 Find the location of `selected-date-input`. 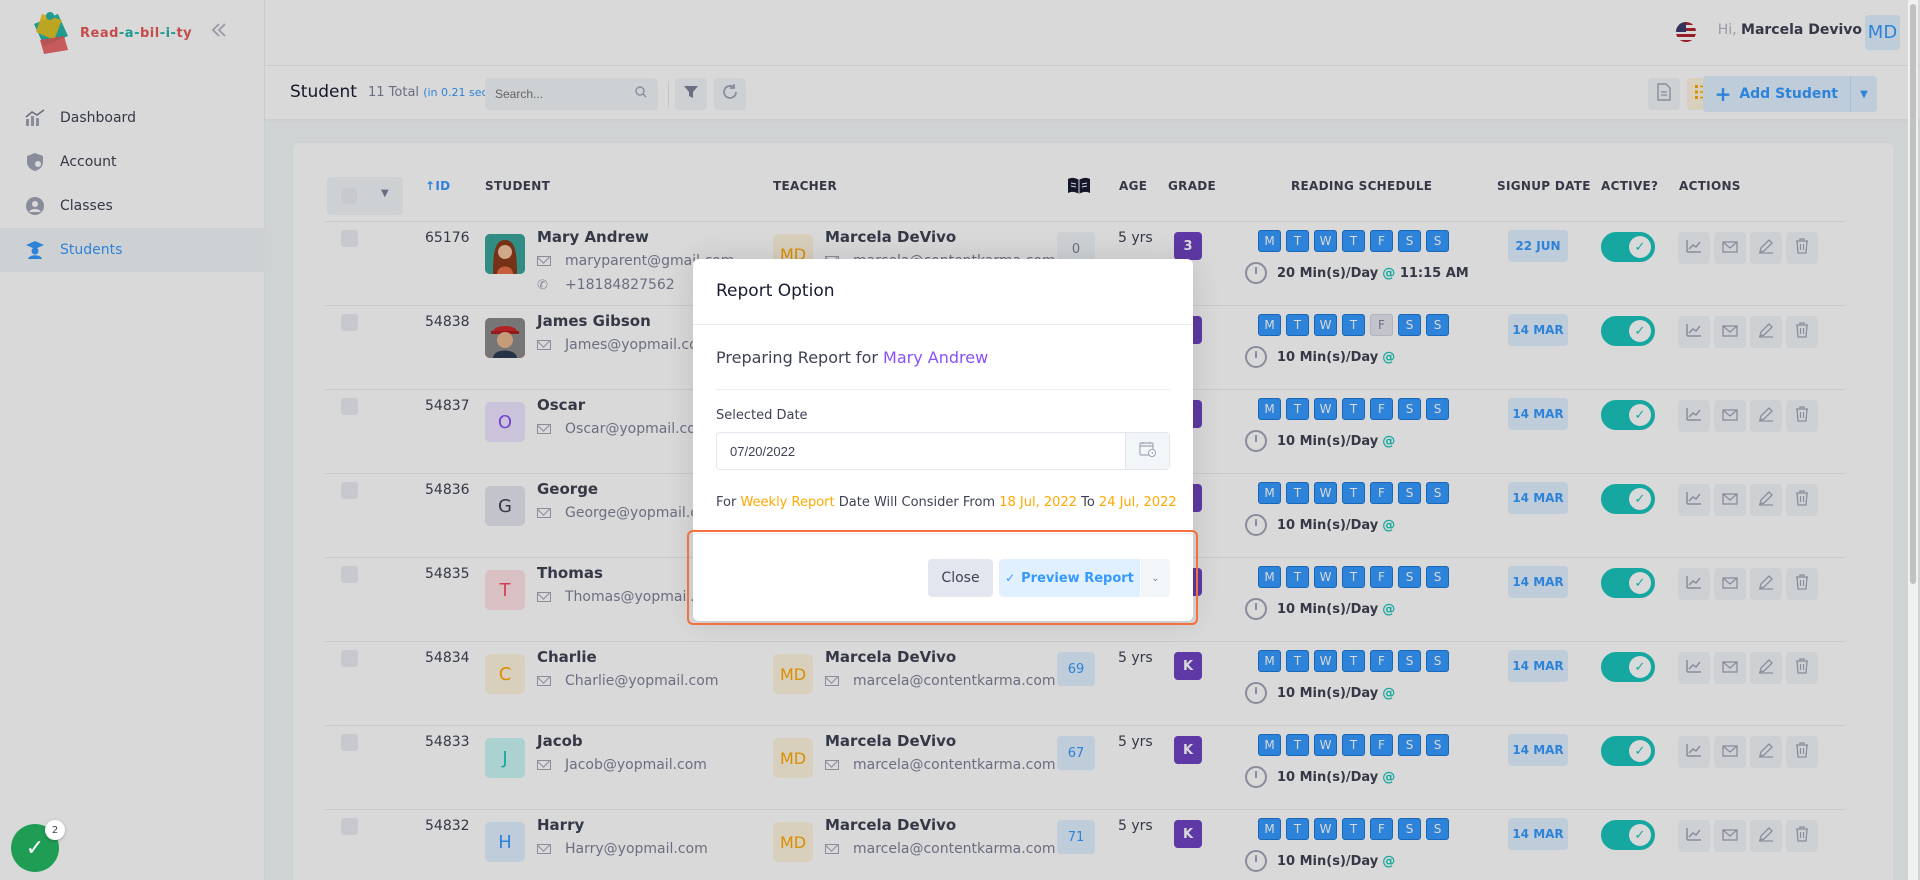

selected-date-input is located at coordinates (921, 451).